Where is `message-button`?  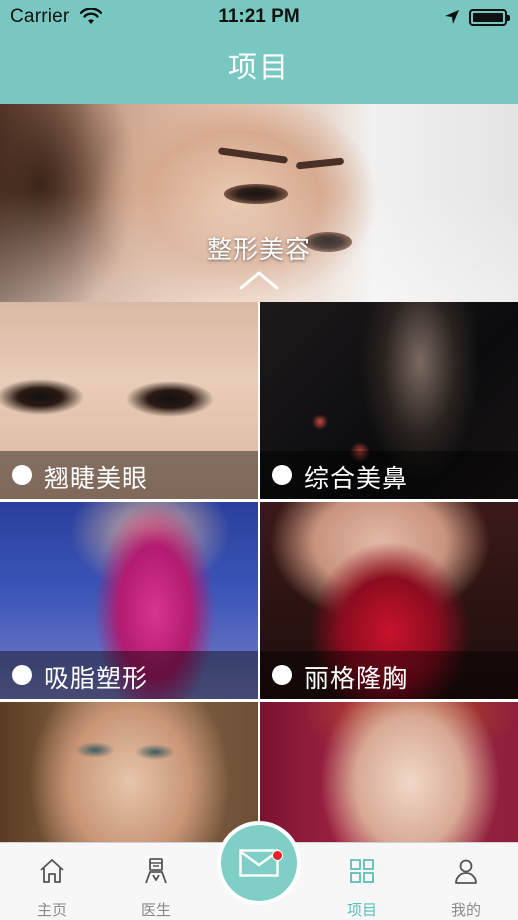 message-button is located at coordinates (259, 863).